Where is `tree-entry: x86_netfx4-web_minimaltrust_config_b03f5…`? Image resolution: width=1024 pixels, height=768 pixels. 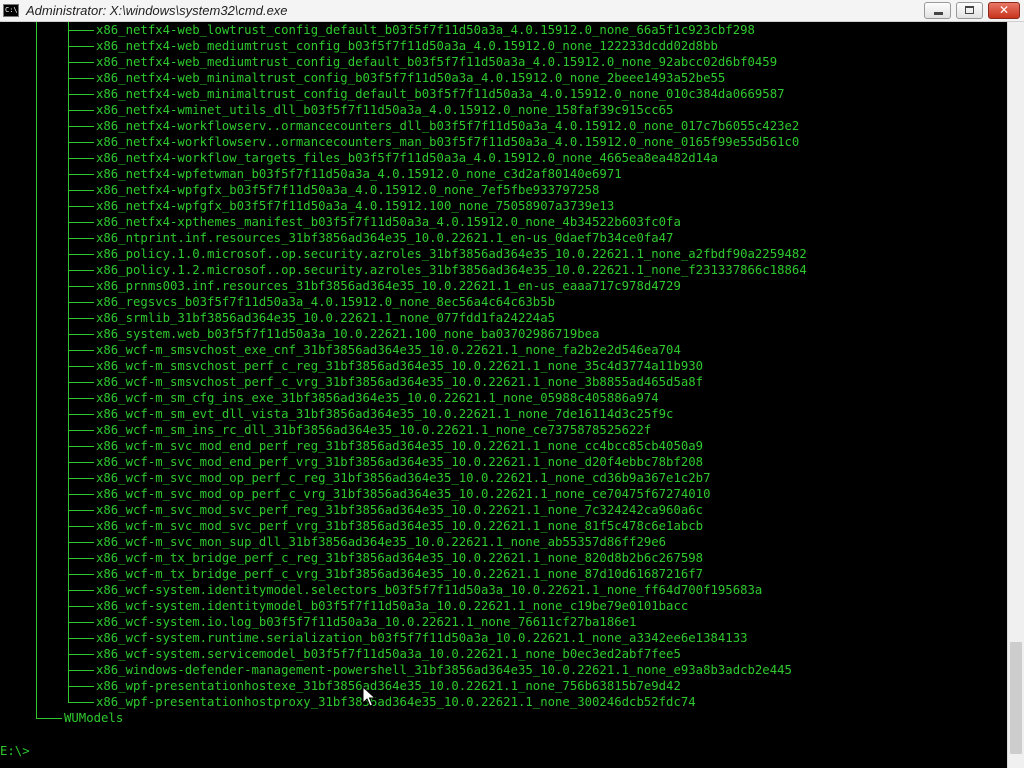
tree-entry: x86_netfx4-web_minimaltrust_config_b03f5… is located at coordinates (411, 78).